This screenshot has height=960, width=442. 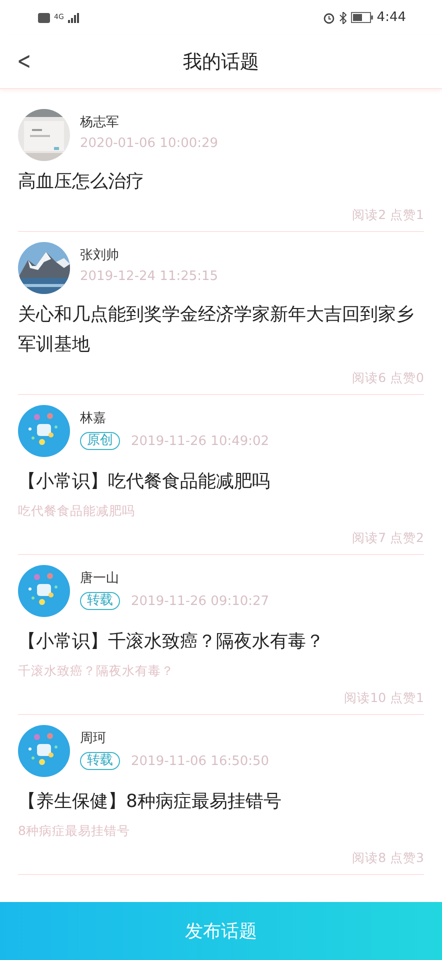 I want to click on page-title: 我的话题, so click(x=221, y=62).